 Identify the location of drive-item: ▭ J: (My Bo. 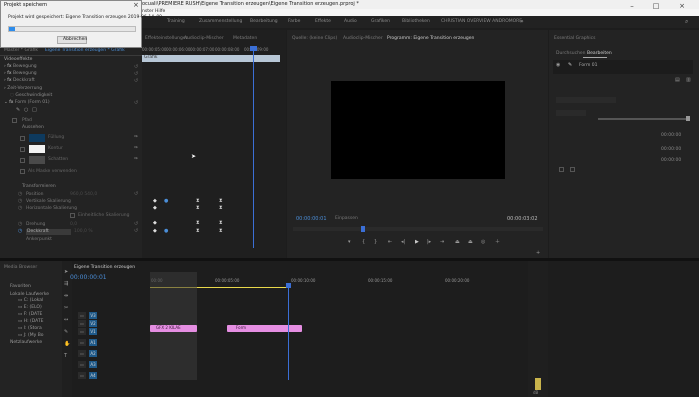
(31, 336).